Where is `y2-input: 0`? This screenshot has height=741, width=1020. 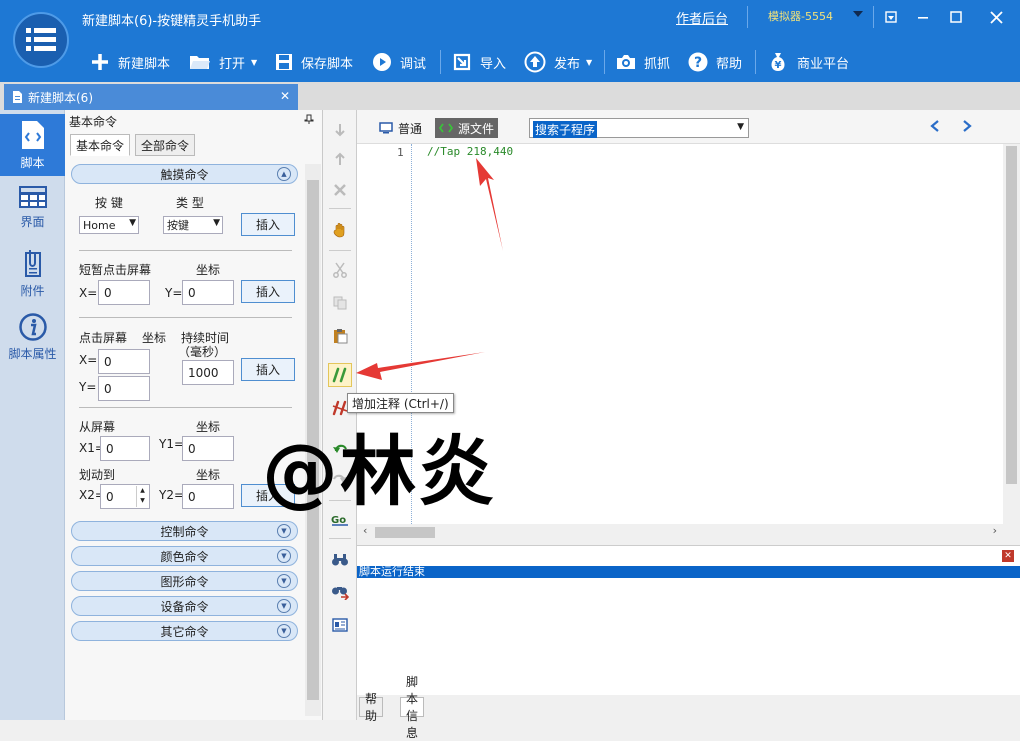 y2-input: 0 is located at coordinates (208, 496).